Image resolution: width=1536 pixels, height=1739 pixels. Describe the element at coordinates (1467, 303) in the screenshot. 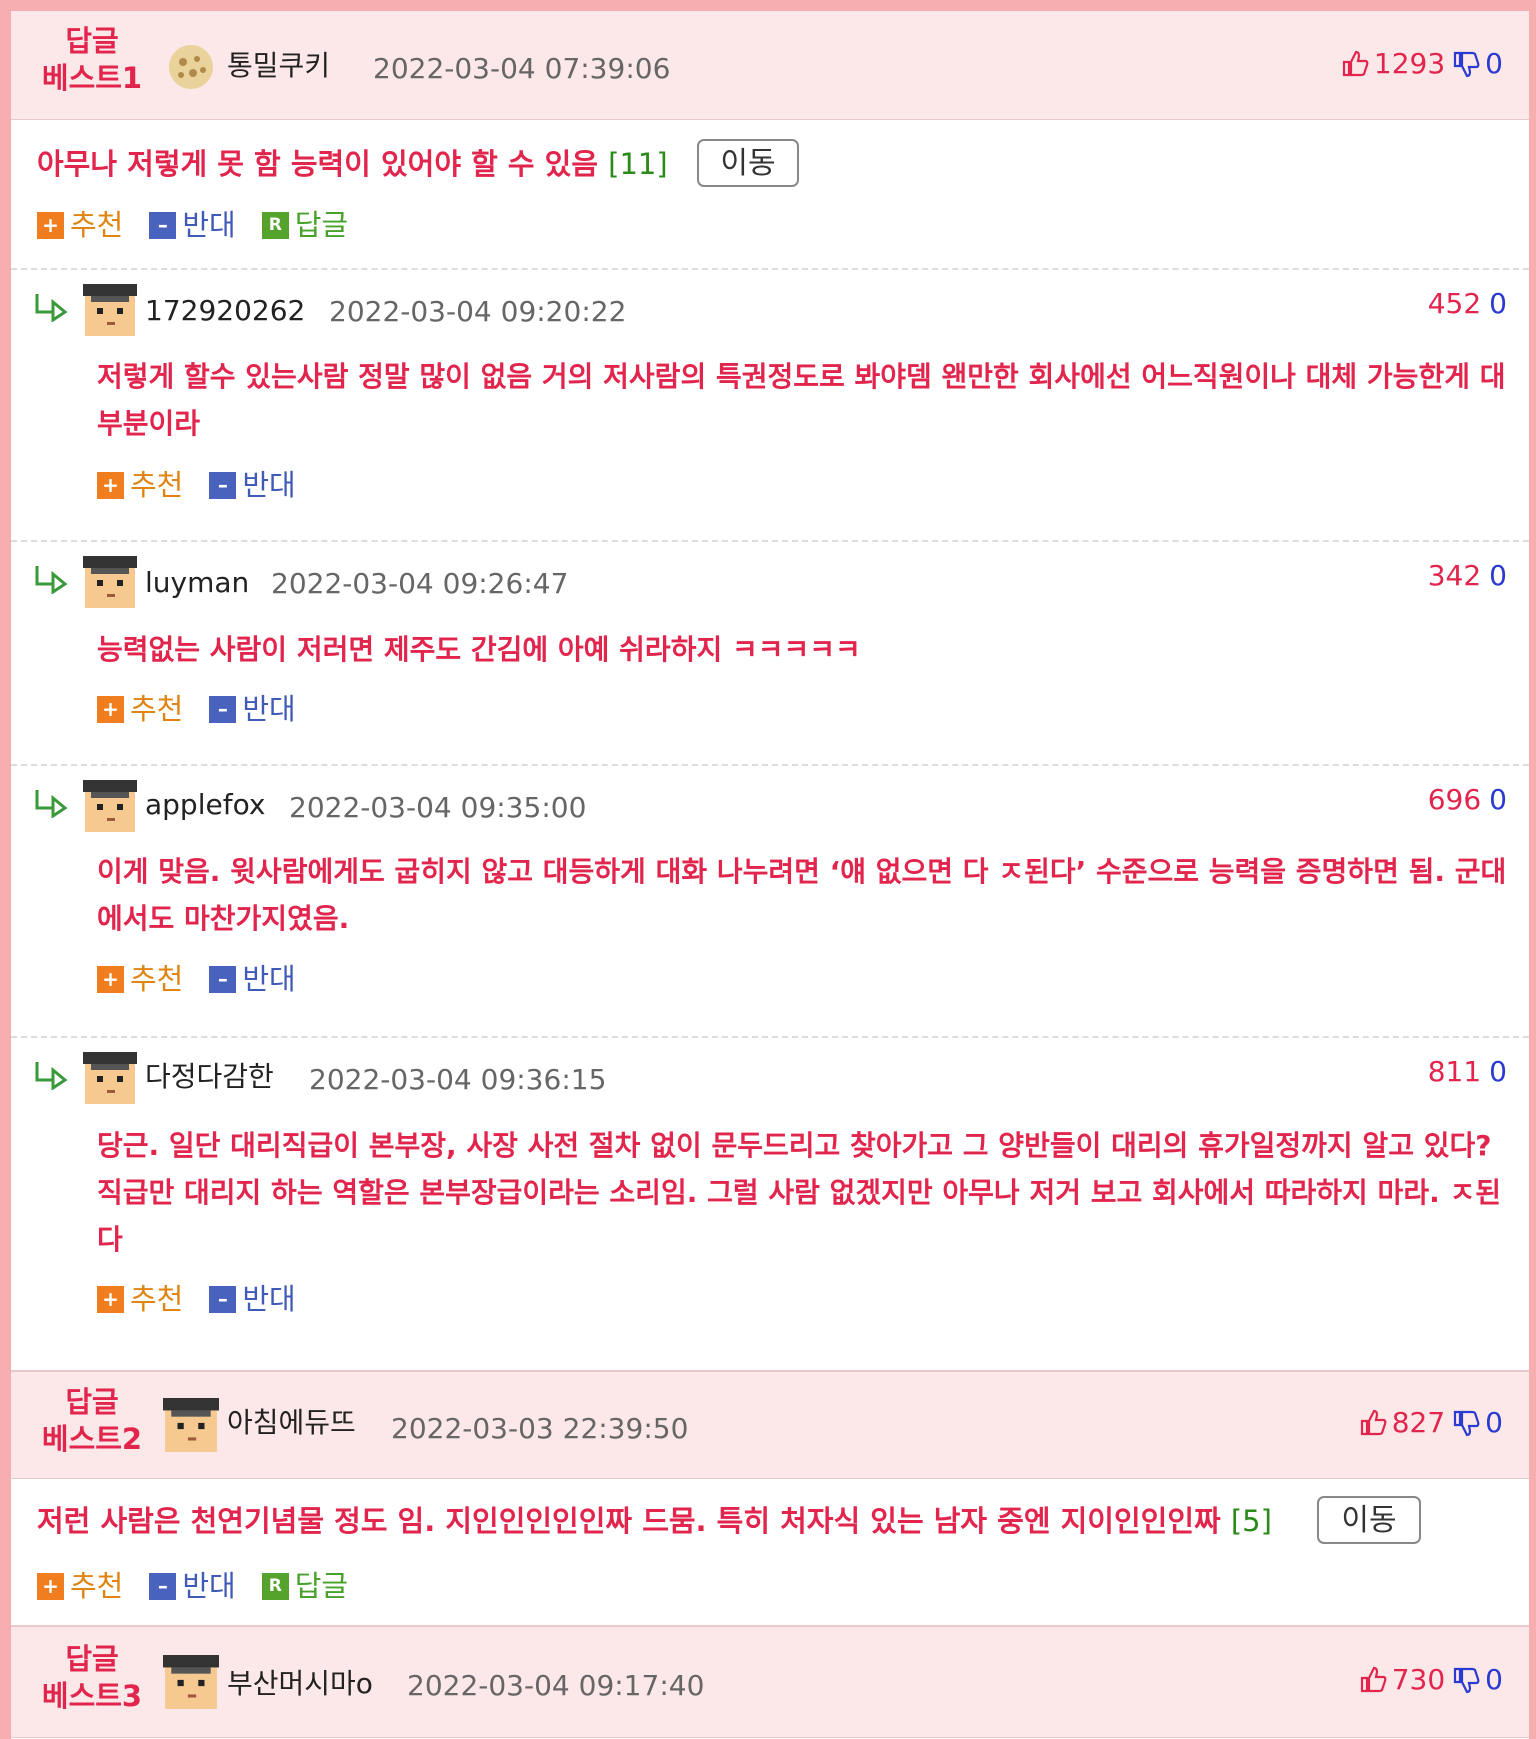

I see `vote-counts: 452 0` at that location.